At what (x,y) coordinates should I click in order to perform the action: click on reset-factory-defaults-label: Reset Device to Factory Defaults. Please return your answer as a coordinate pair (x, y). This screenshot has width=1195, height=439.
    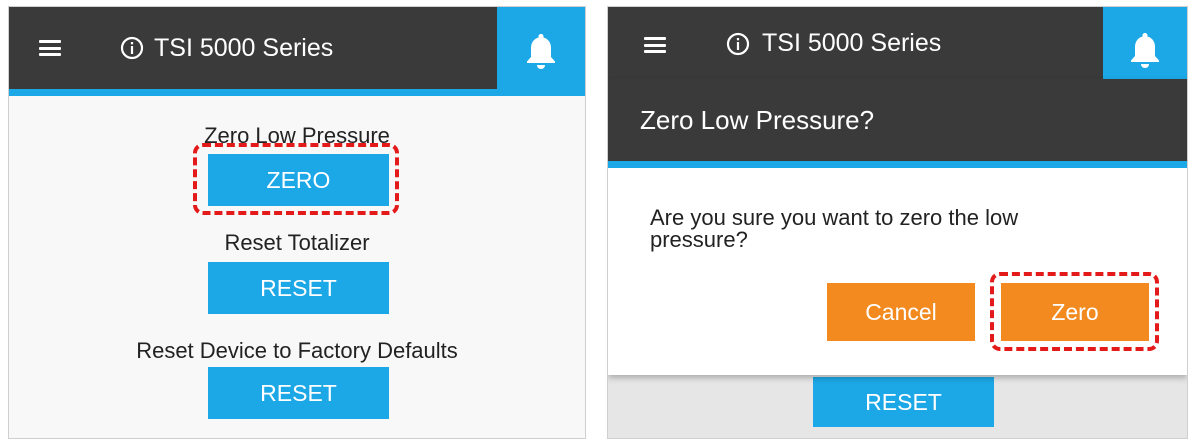
    Looking at the image, I should click on (297, 350).